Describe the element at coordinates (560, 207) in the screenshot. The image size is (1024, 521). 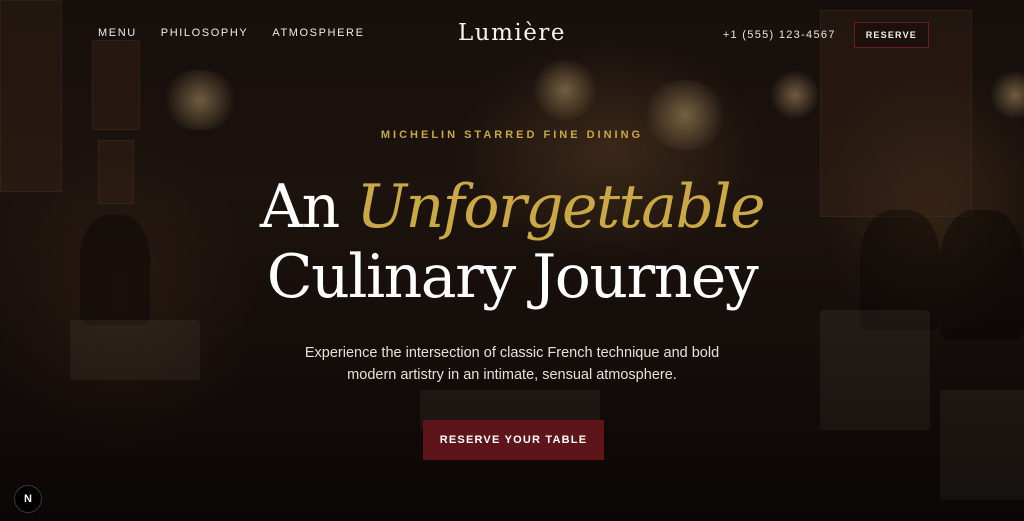
I see `headline-accent: Unforgettable` at that location.